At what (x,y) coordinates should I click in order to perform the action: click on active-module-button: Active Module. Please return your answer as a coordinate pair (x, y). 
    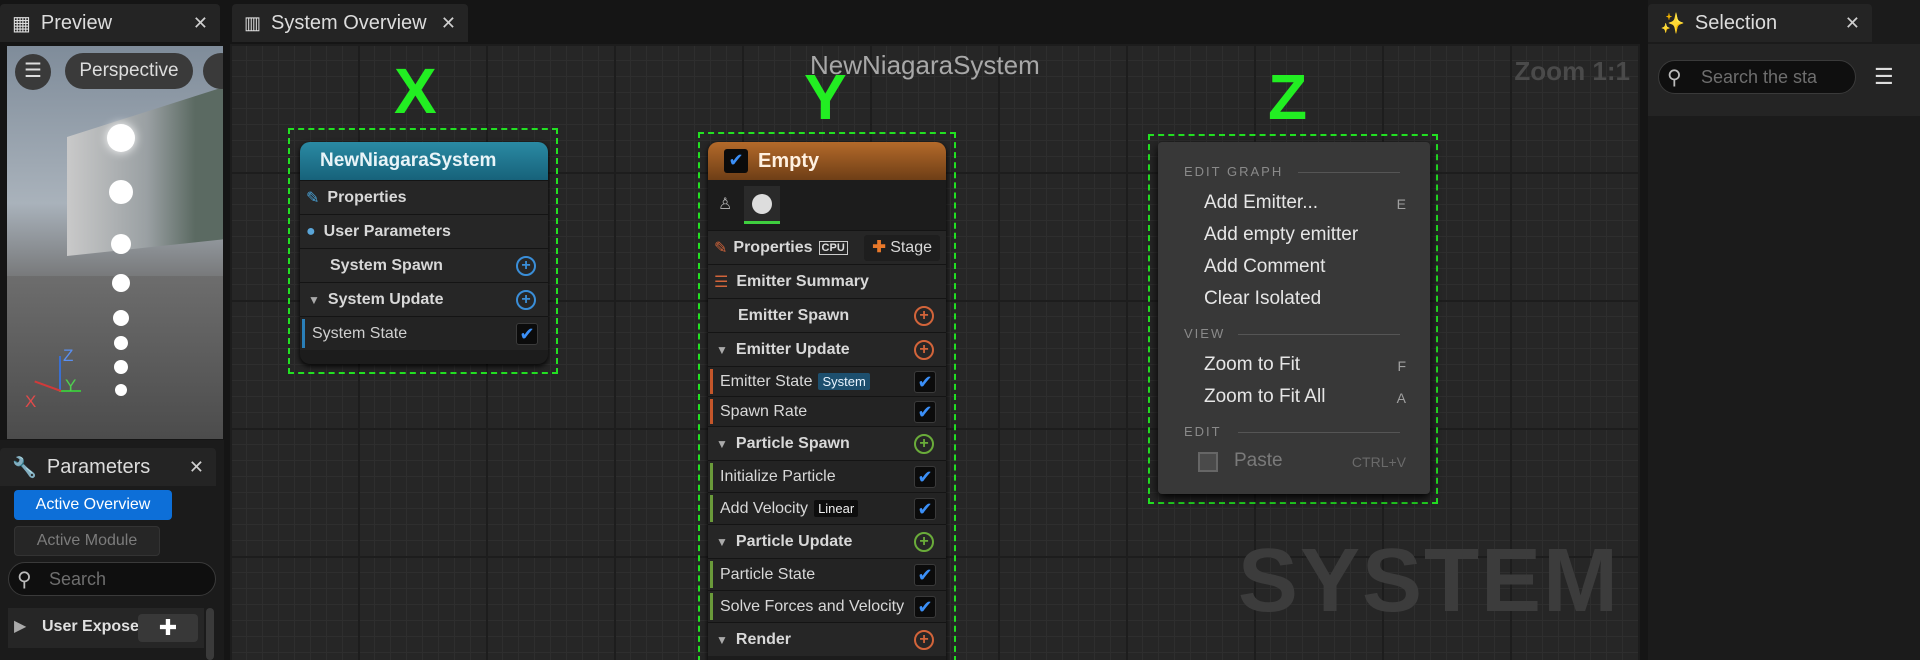
    Looking at the image, I should click on (87, 541).